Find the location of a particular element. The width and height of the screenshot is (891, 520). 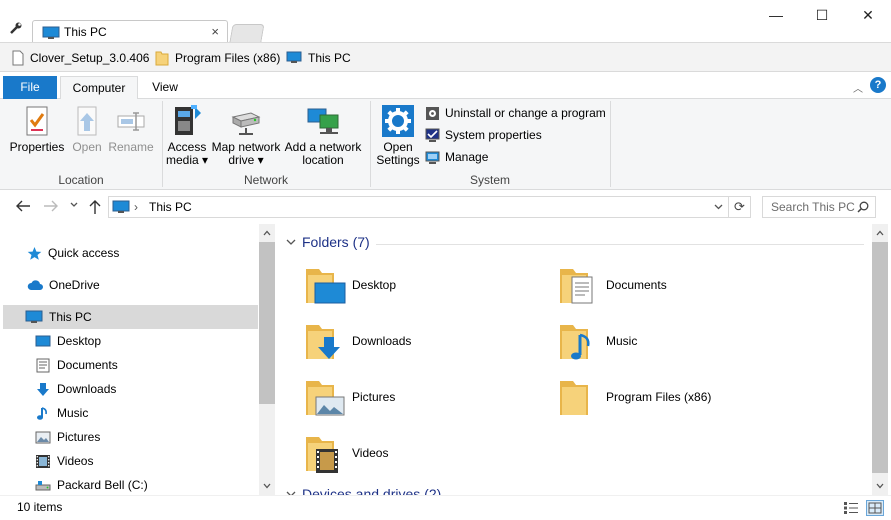

address-bar: › This PC is located at coordinates (418, 207).